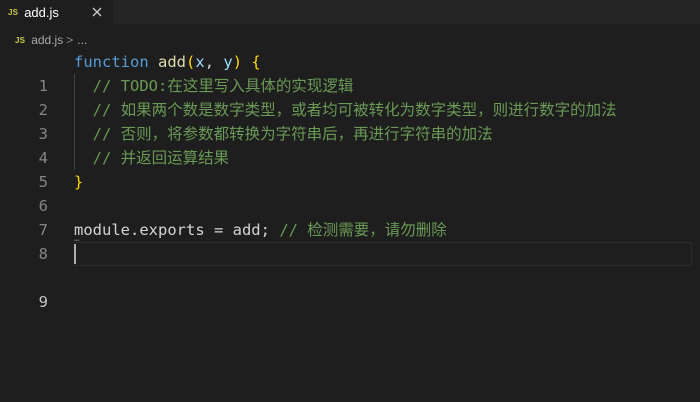  What do you see at coordinates (350, 168) in the screenshot?
I see `code-line: 5 // 并返回运算结果` at bounding box center [350, 168].